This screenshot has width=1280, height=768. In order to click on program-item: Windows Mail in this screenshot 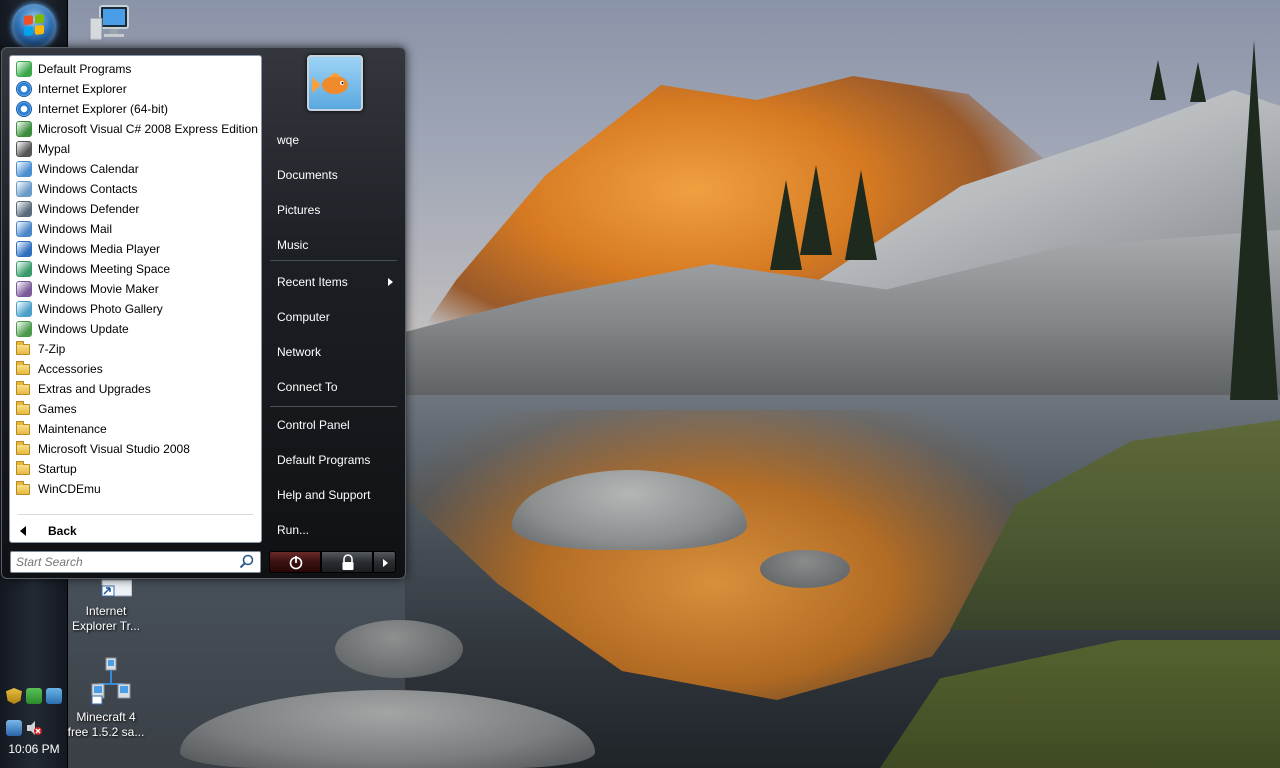, I will do `click(135, 229)`.